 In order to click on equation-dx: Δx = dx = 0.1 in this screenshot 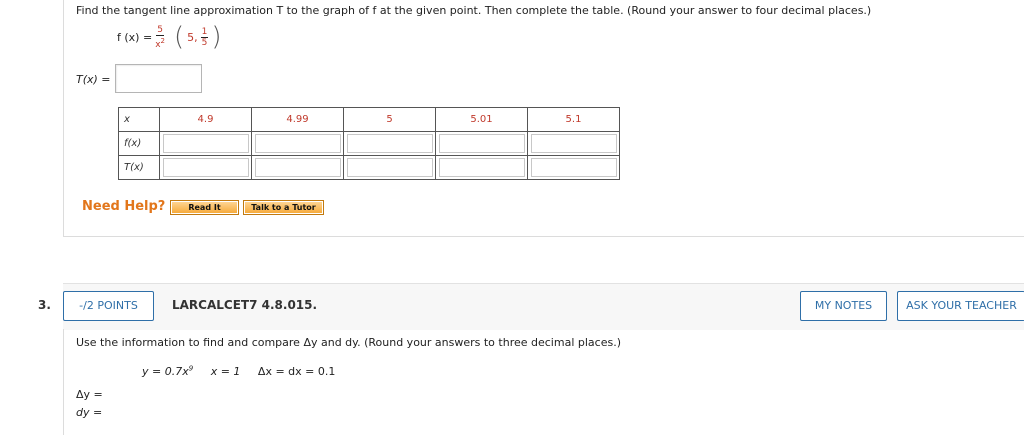, I will do `click(296, 371)`.